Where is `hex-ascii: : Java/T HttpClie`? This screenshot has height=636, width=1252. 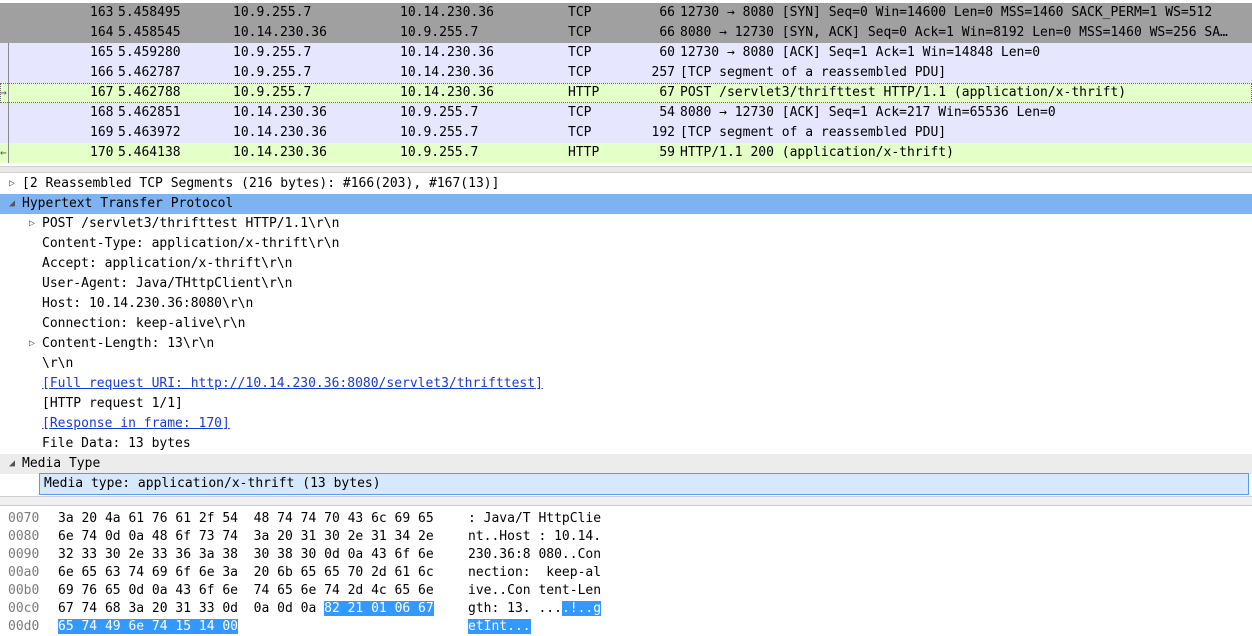 hex-ascii: : Java/T HttpClie is located at coordinates (534, 519).